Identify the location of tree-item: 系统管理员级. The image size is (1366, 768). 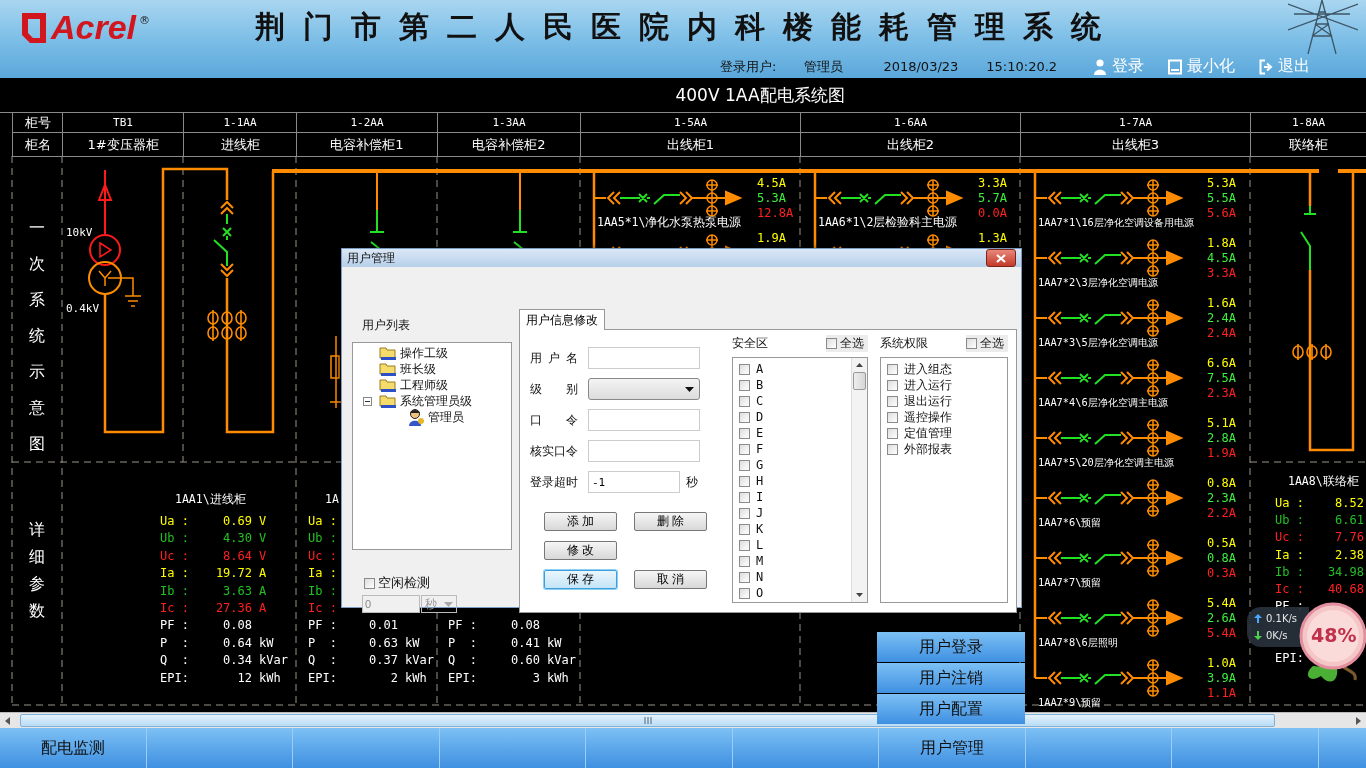
(437, 401).